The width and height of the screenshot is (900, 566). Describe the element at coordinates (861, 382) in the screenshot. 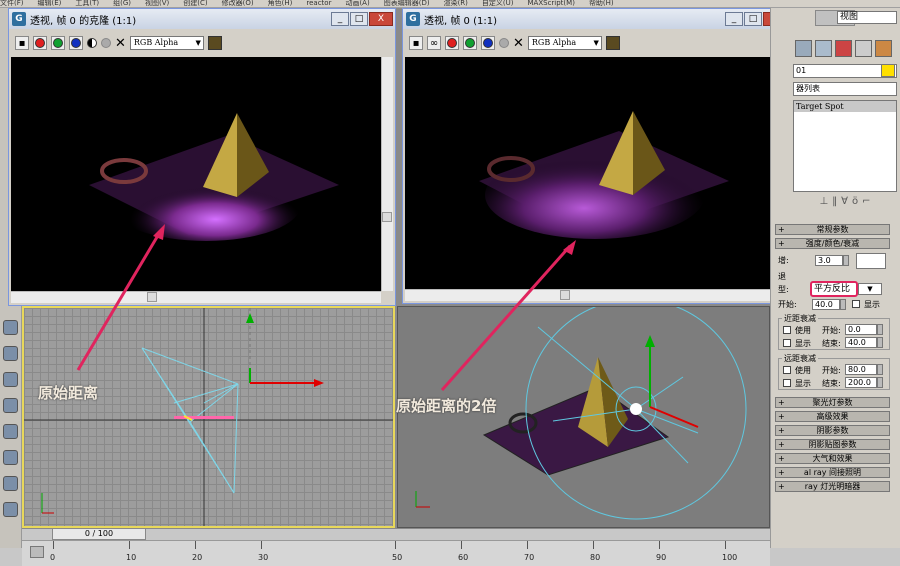

I see `far-end-field: 200.0` at that location.